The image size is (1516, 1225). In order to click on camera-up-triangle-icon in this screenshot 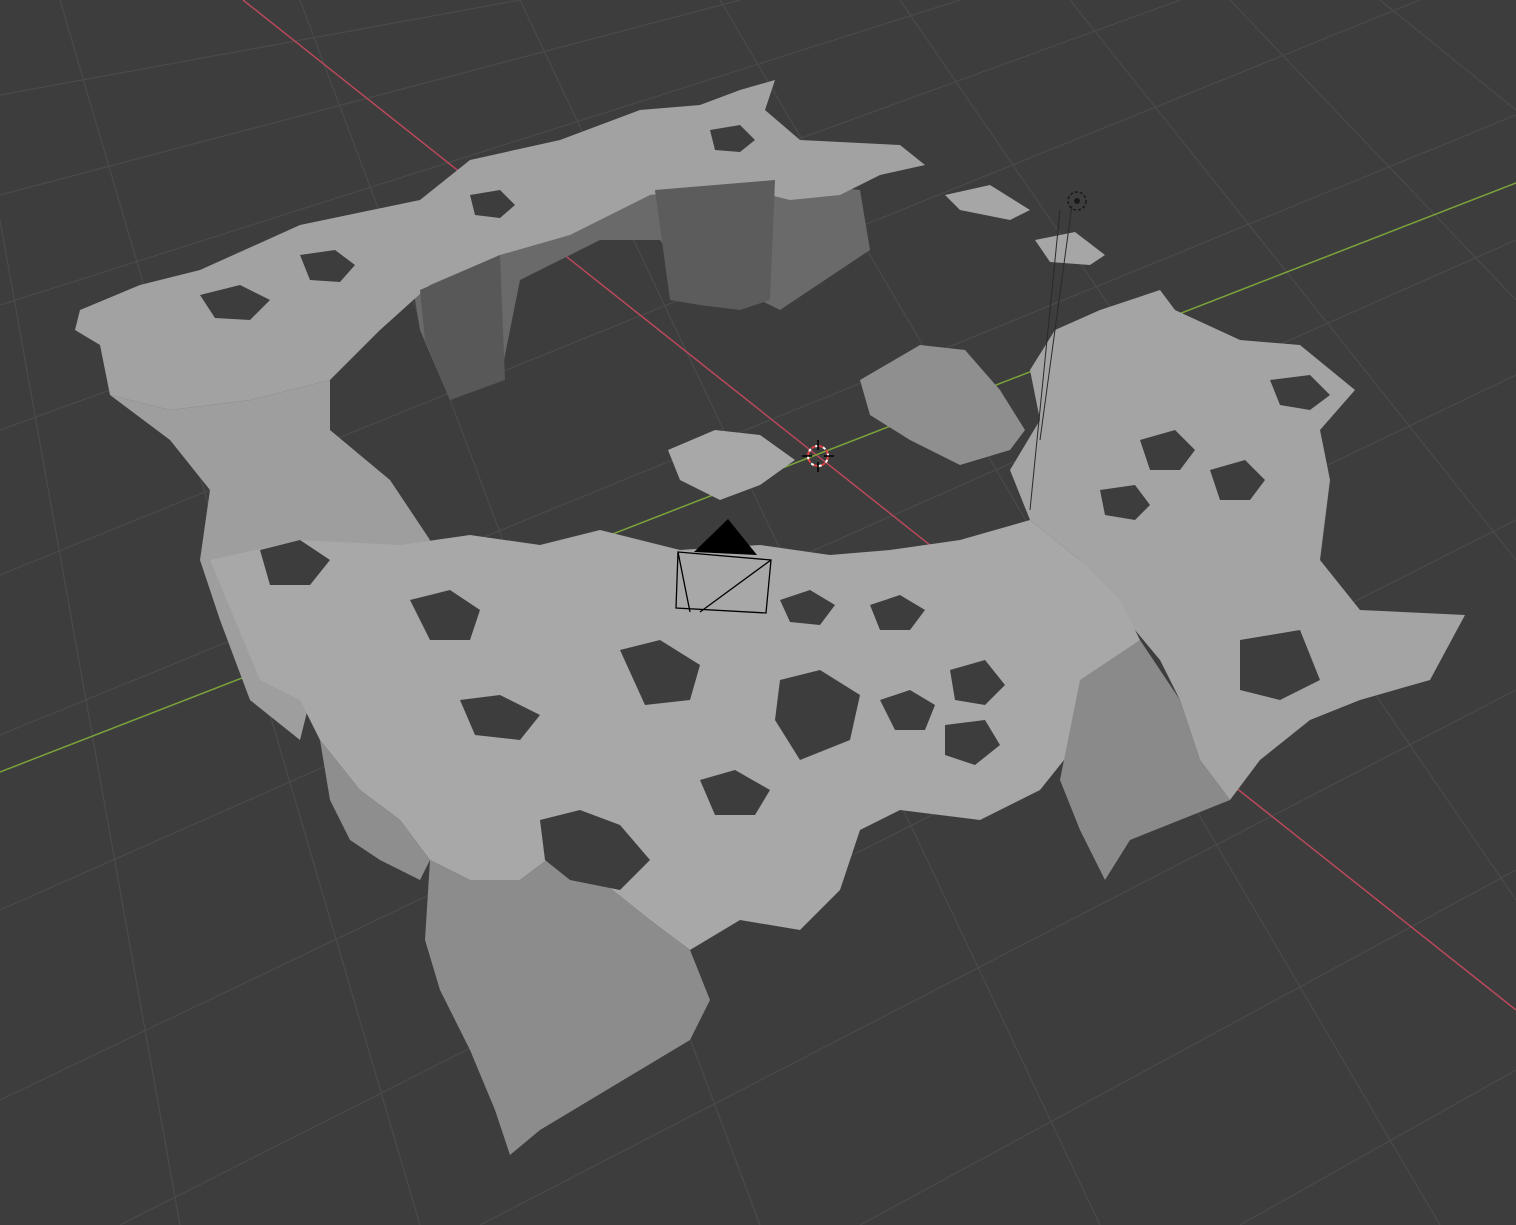, I will do `click(725, 537)`.